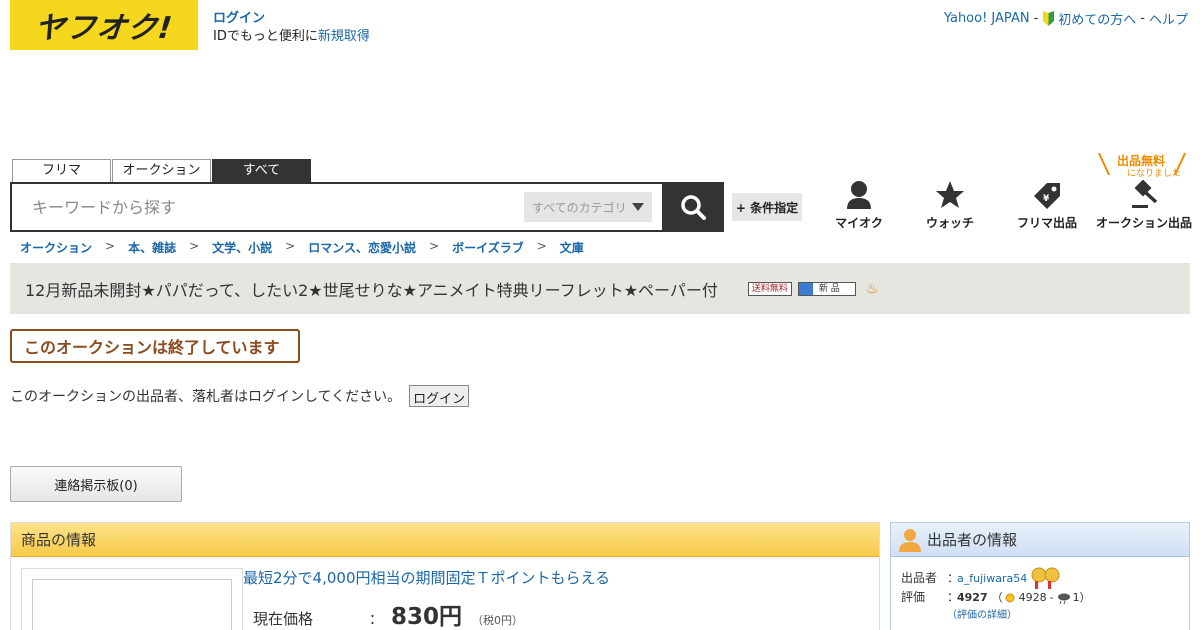 The image size is (1200, 630). I want to click on search-field: すべてのカテゴリ, so click(336, 207).